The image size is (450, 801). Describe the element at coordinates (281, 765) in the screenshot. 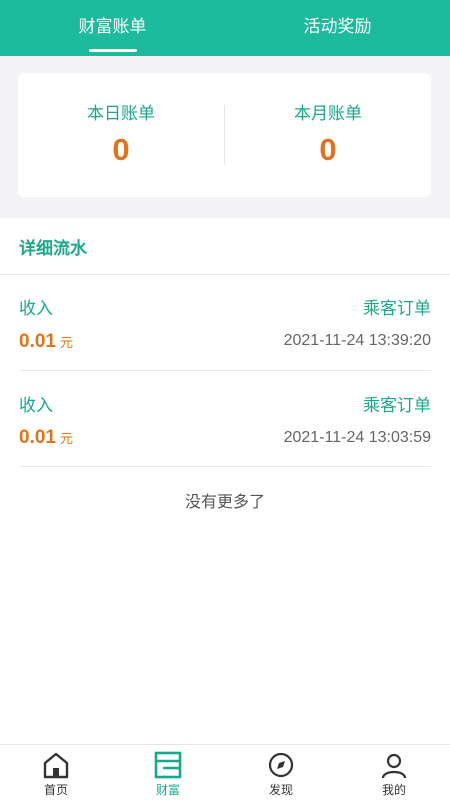

I see `compass-icon` at that location.